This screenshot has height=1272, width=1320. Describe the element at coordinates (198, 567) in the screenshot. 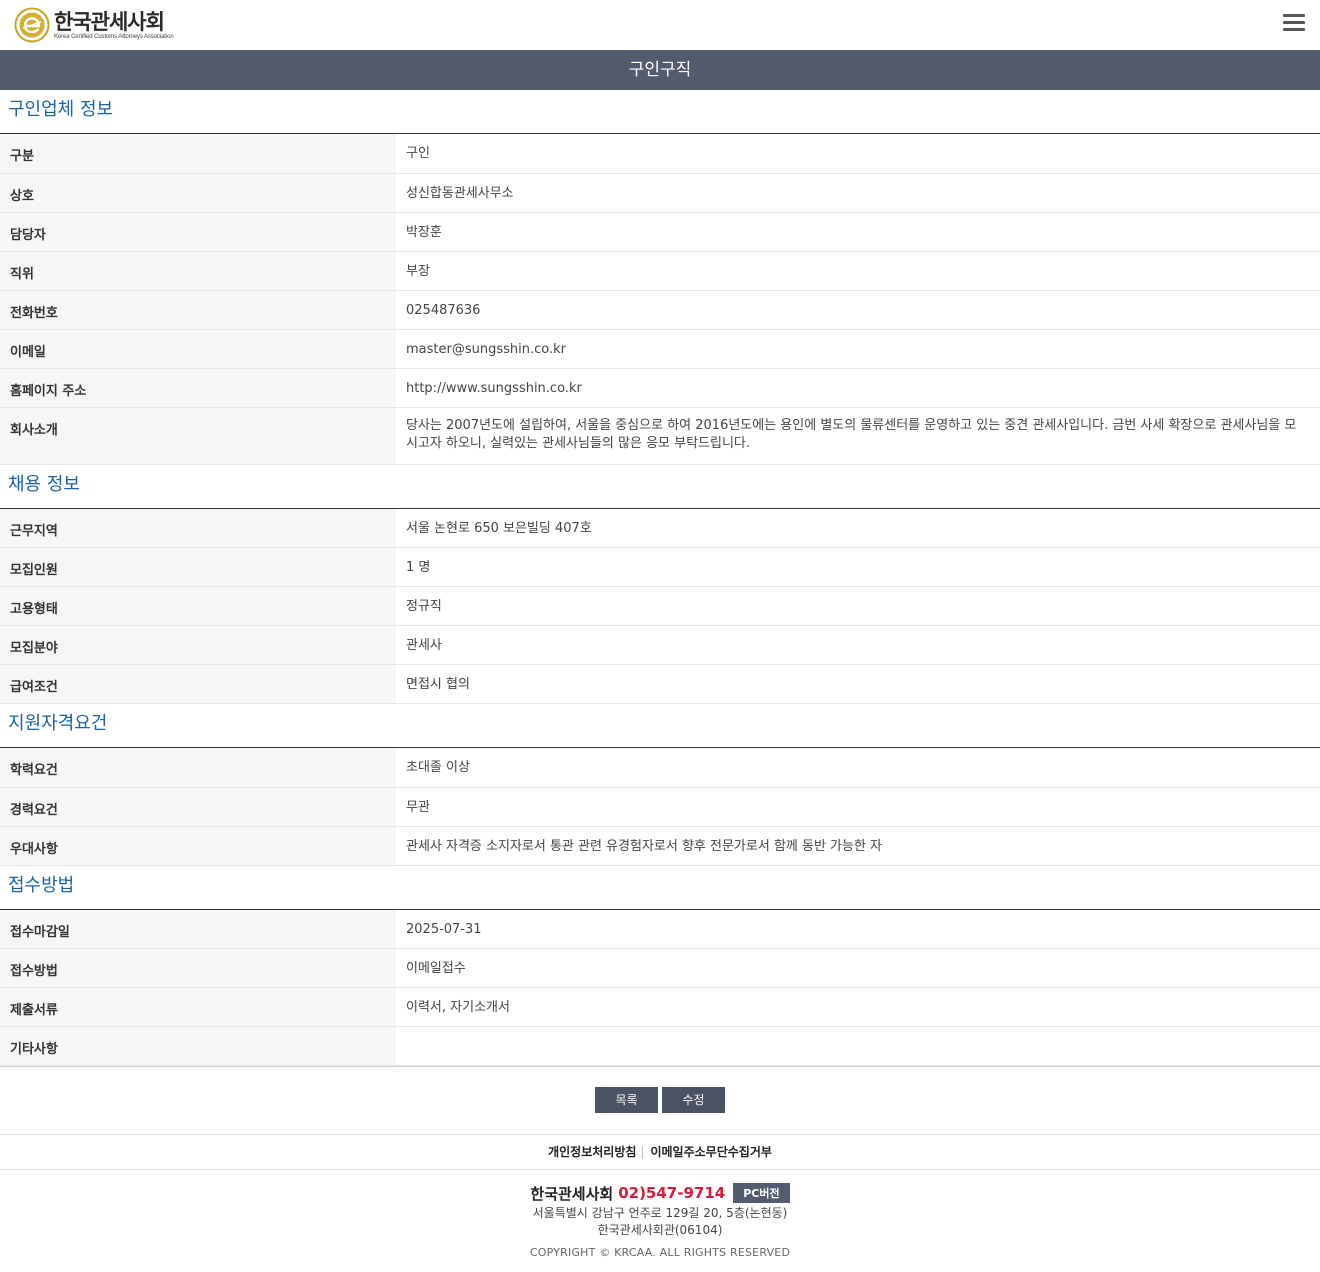

I see `row-label: 모집인원` at that location.